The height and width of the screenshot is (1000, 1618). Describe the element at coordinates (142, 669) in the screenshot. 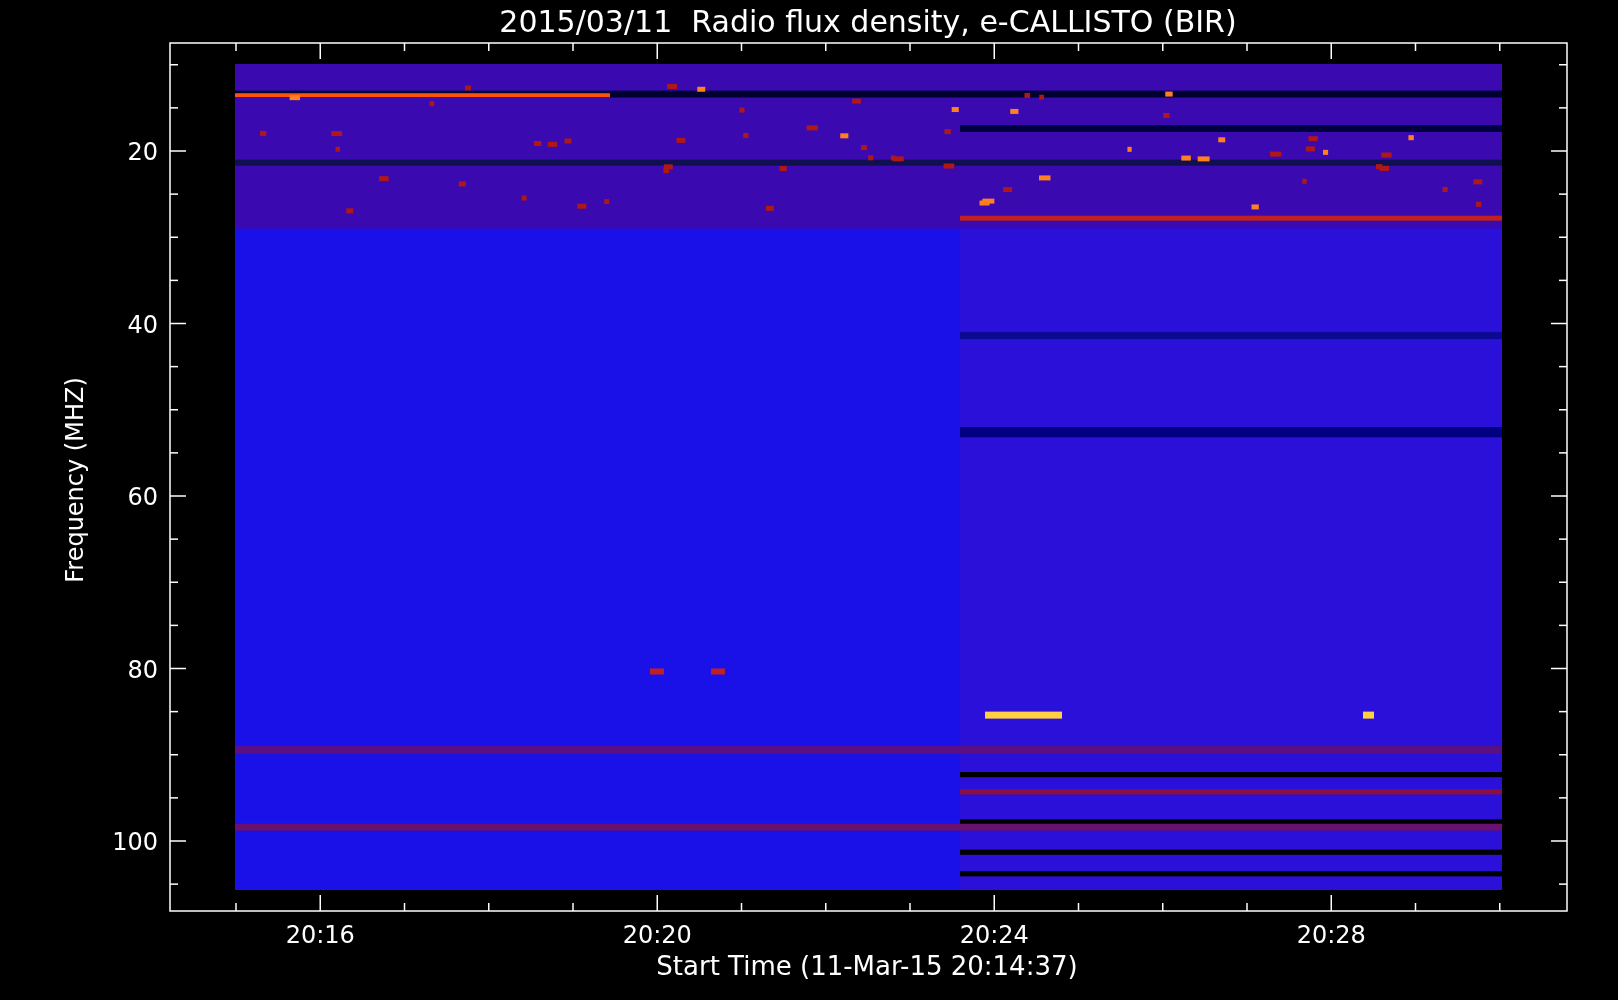

I see `tick-label: 80` at that location.